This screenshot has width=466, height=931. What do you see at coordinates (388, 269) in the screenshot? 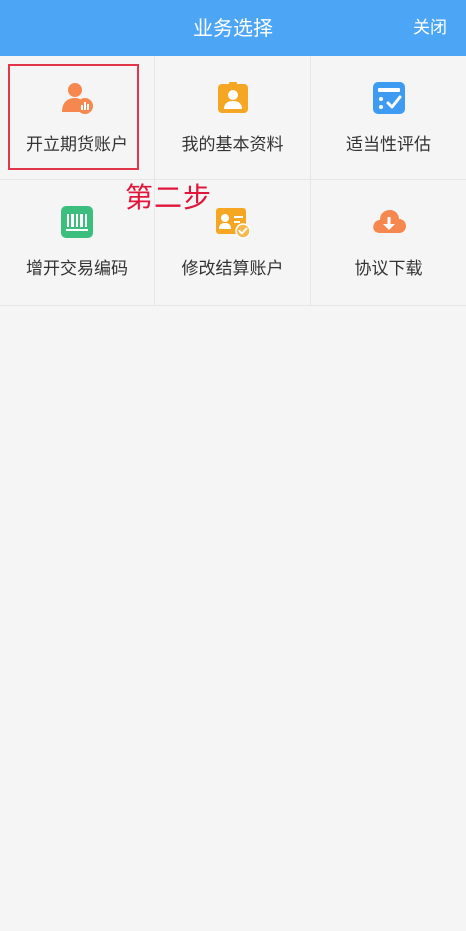
I see `grid-item-label: 协议下载` at bounding box center [388, 269].